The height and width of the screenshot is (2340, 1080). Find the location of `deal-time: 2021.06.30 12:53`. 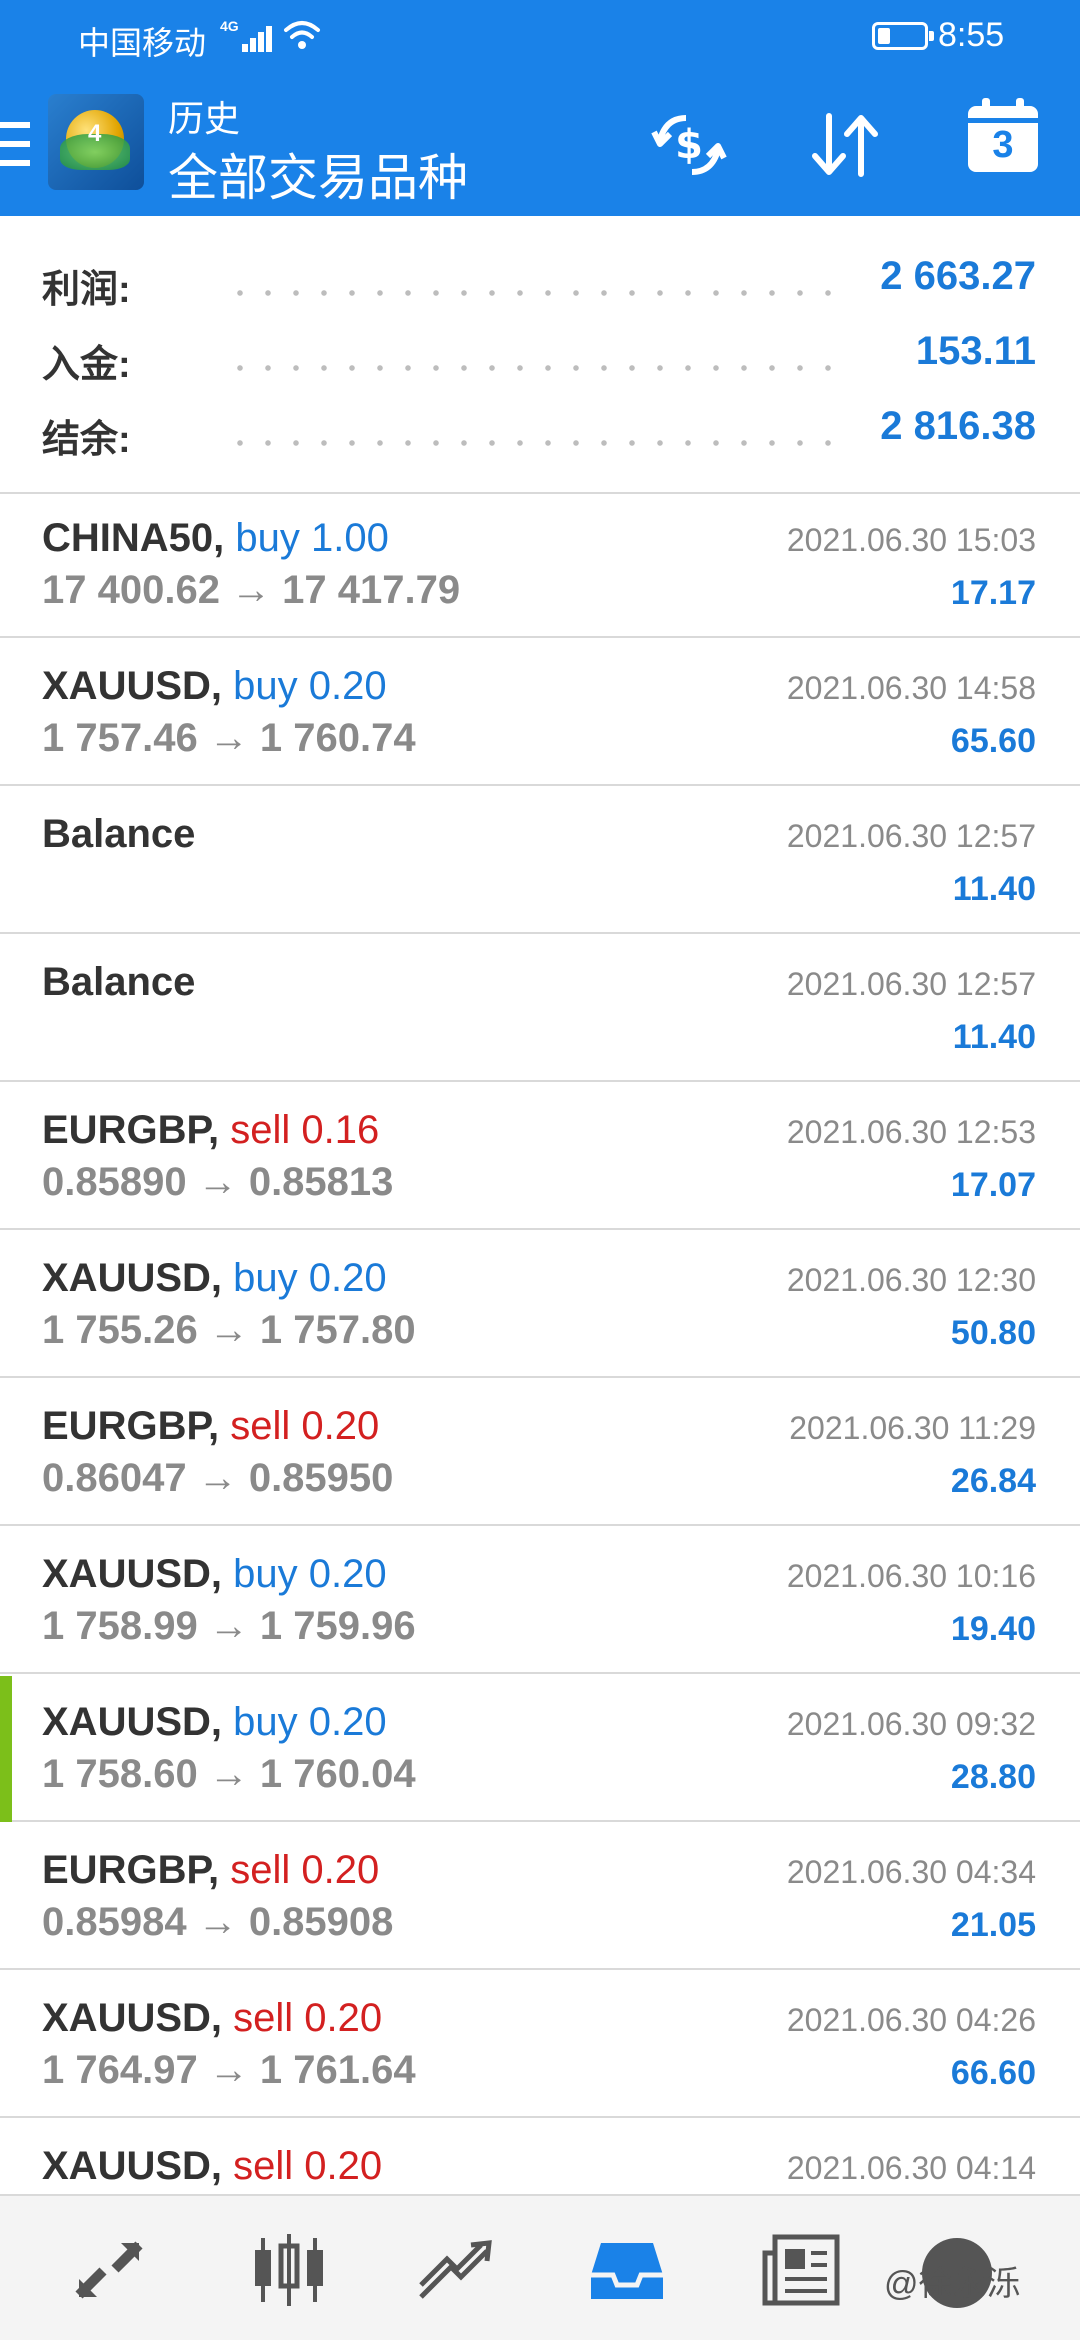

deal-time: 2021.06.30 12:53 is located at coordinates (911, 1132).